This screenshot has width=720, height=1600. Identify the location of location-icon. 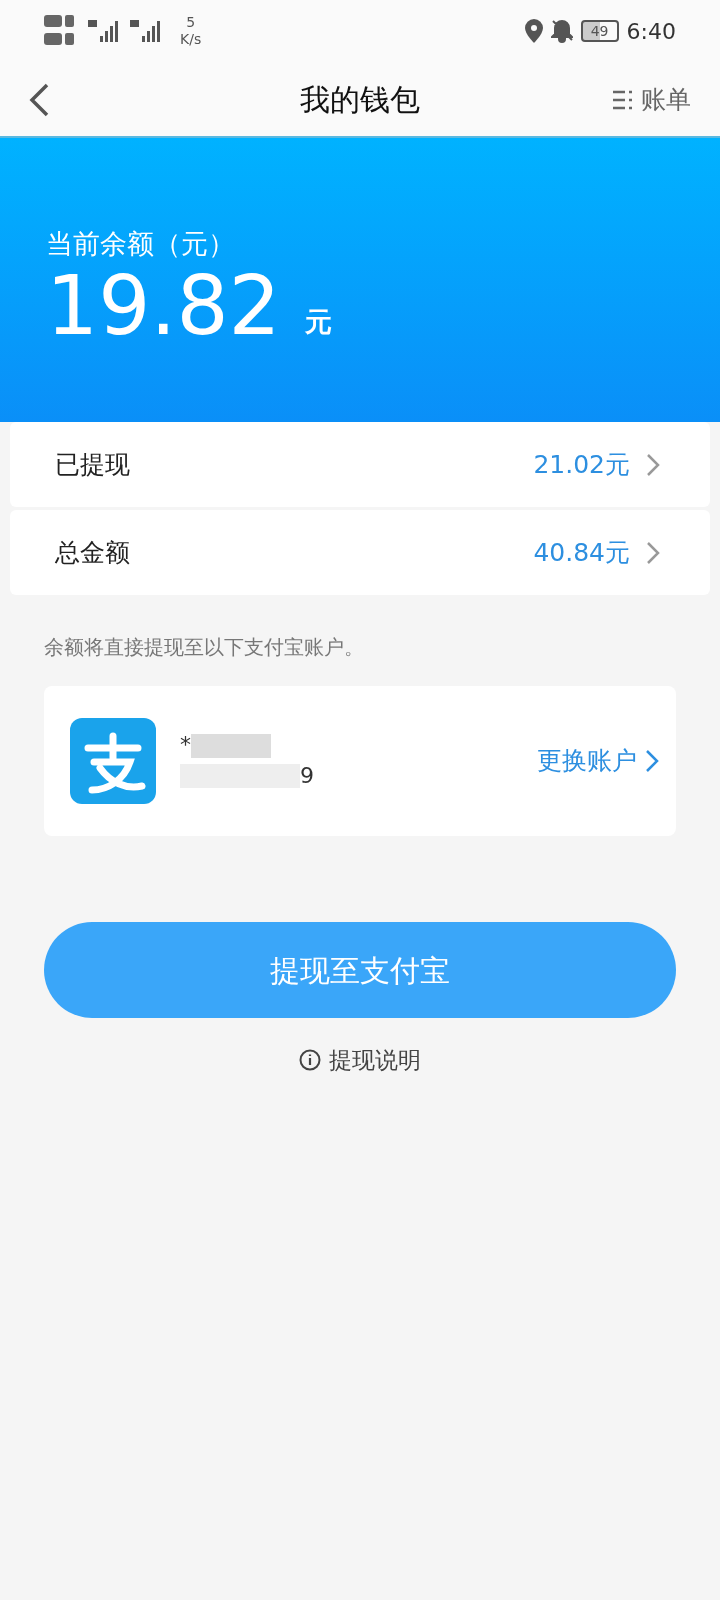
(533, 31).